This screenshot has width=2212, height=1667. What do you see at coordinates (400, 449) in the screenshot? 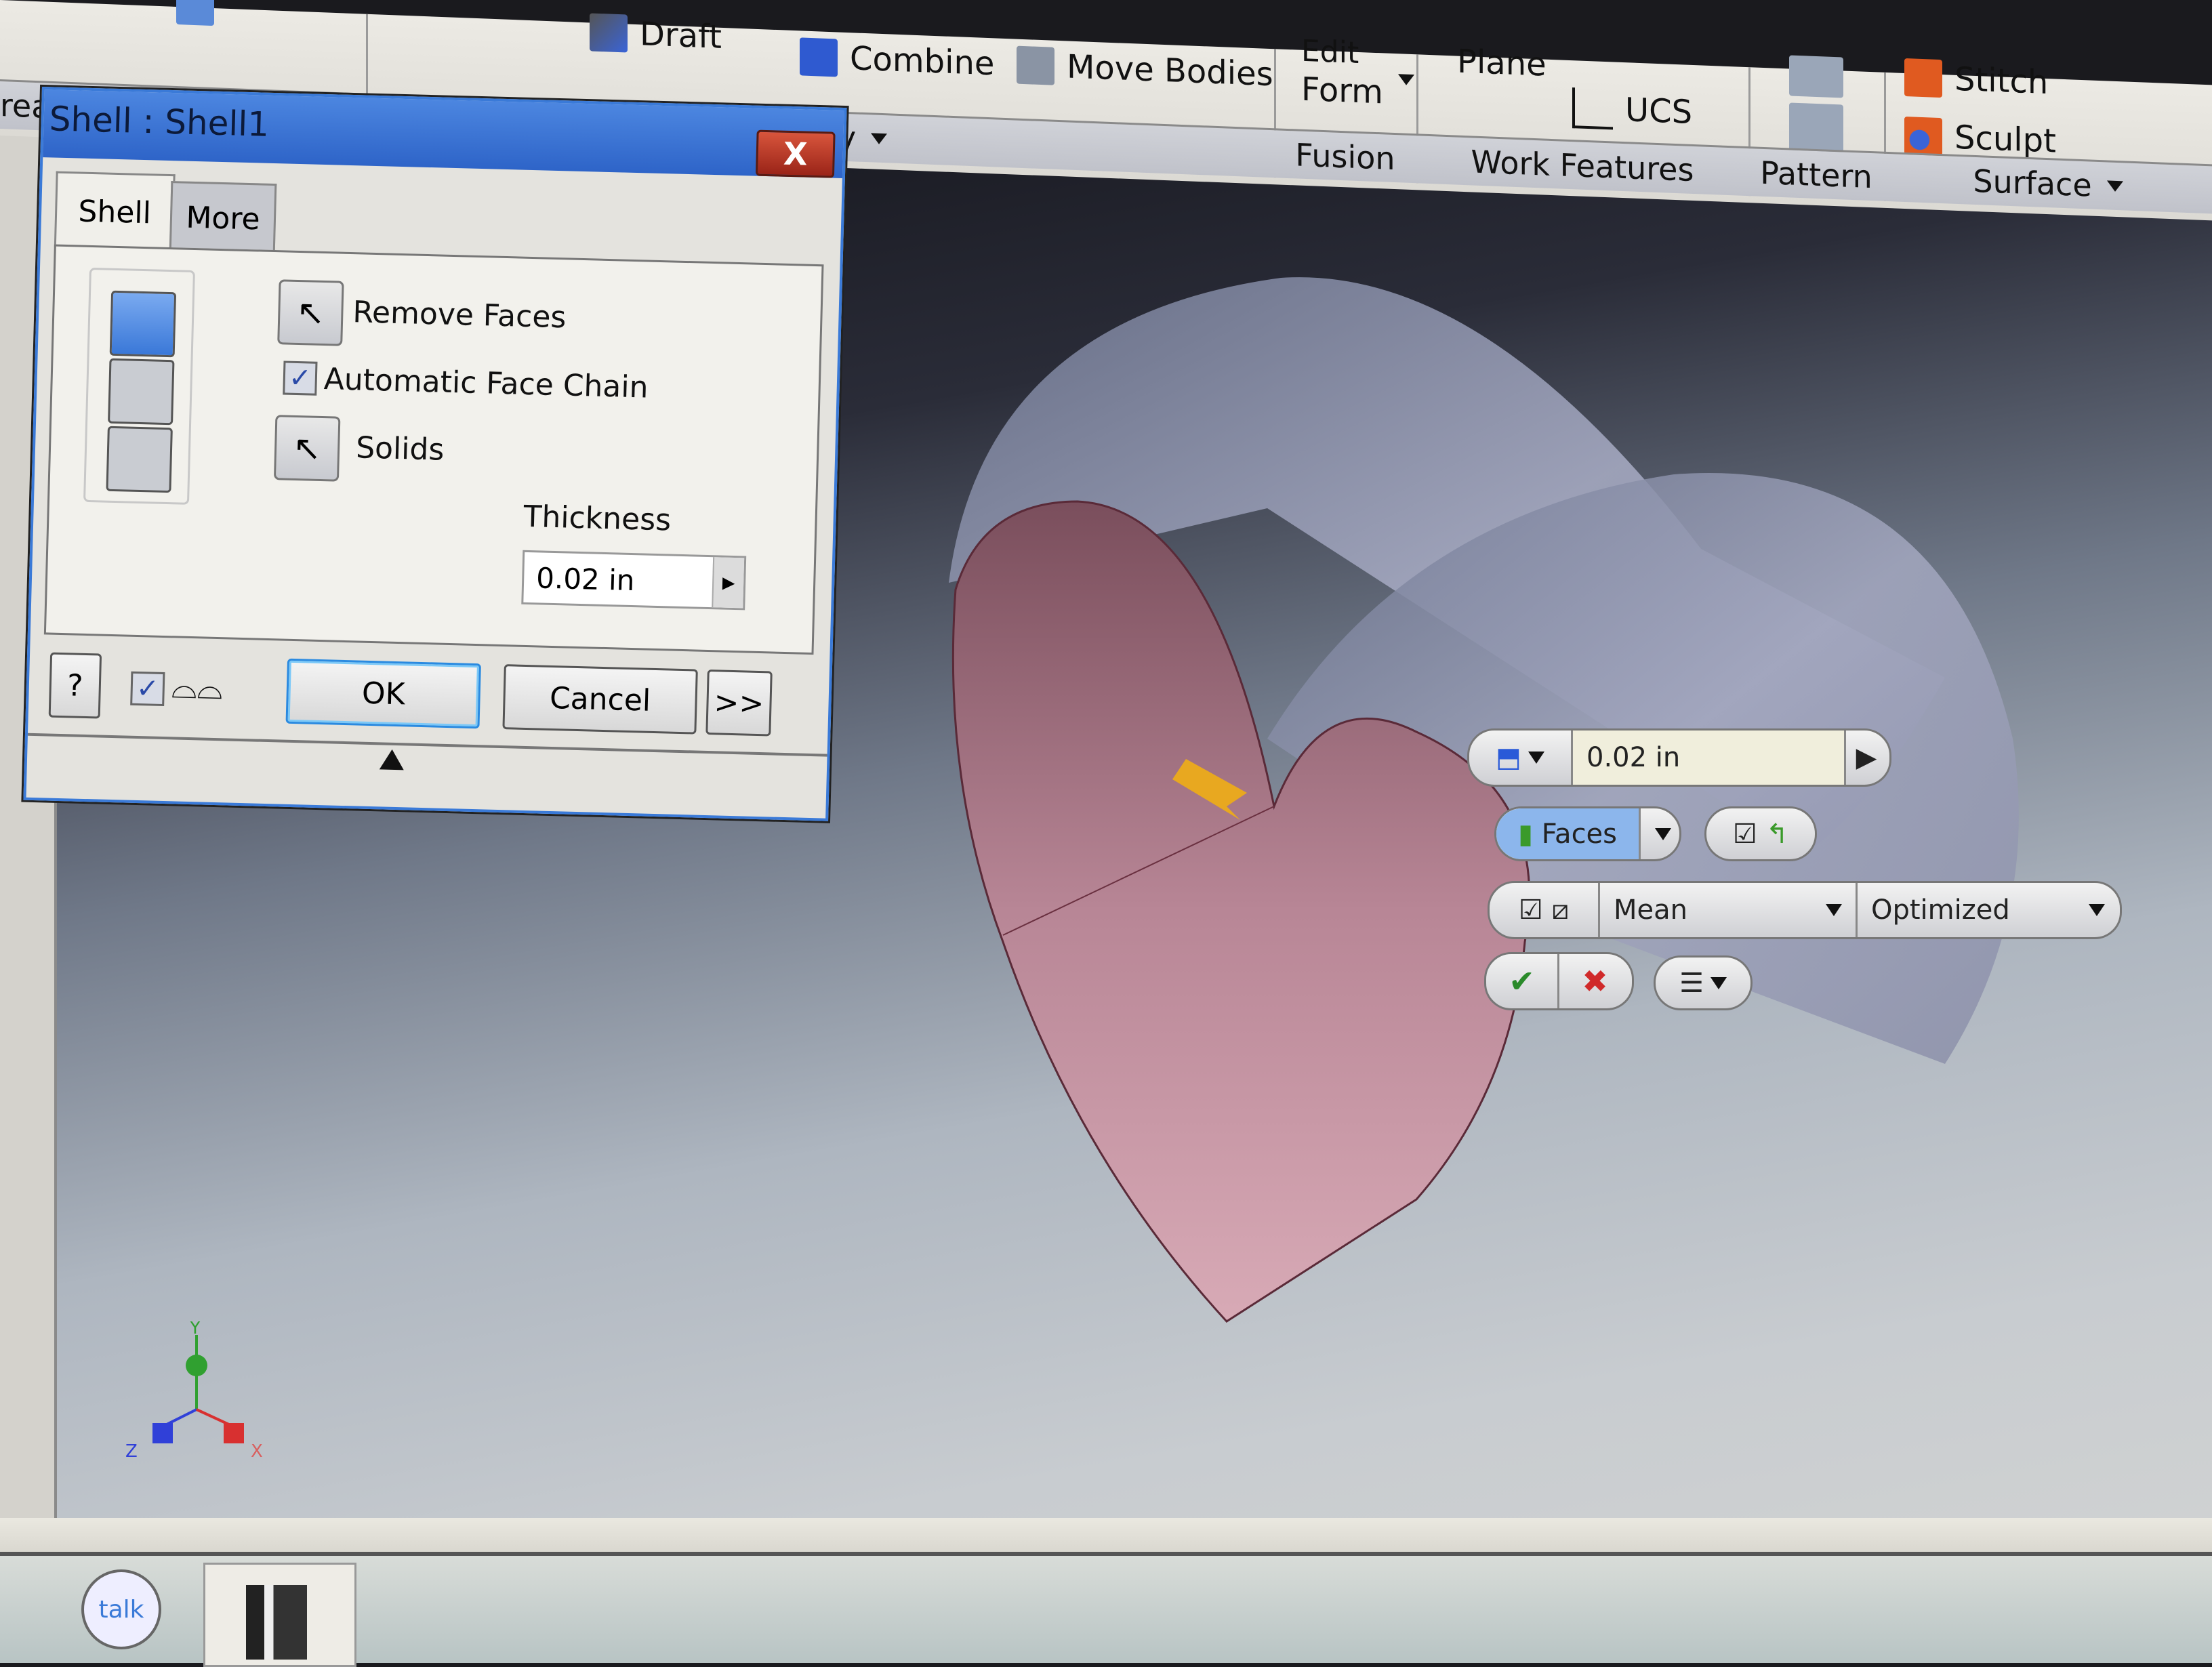
I see `solids-label: Solids` at bounding box center [400, 449].